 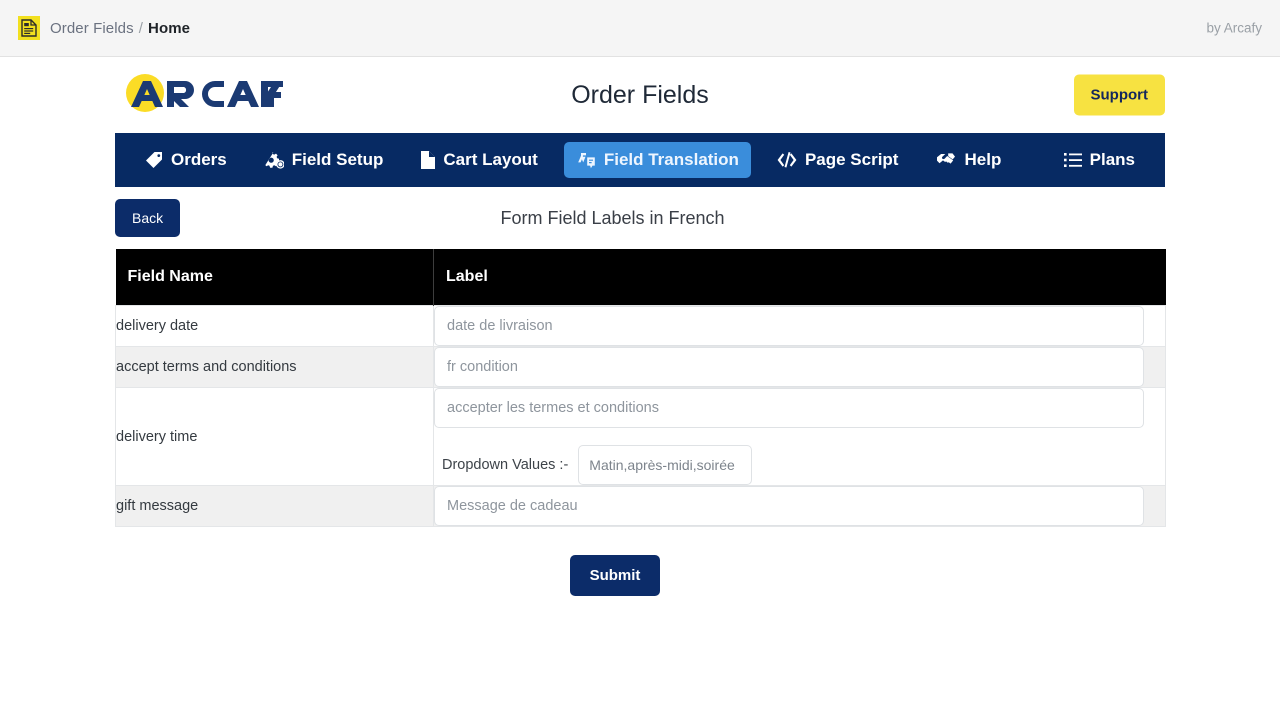 I want to click on nav-item-field-translation: Field Translation, so click(x=657, y=160).